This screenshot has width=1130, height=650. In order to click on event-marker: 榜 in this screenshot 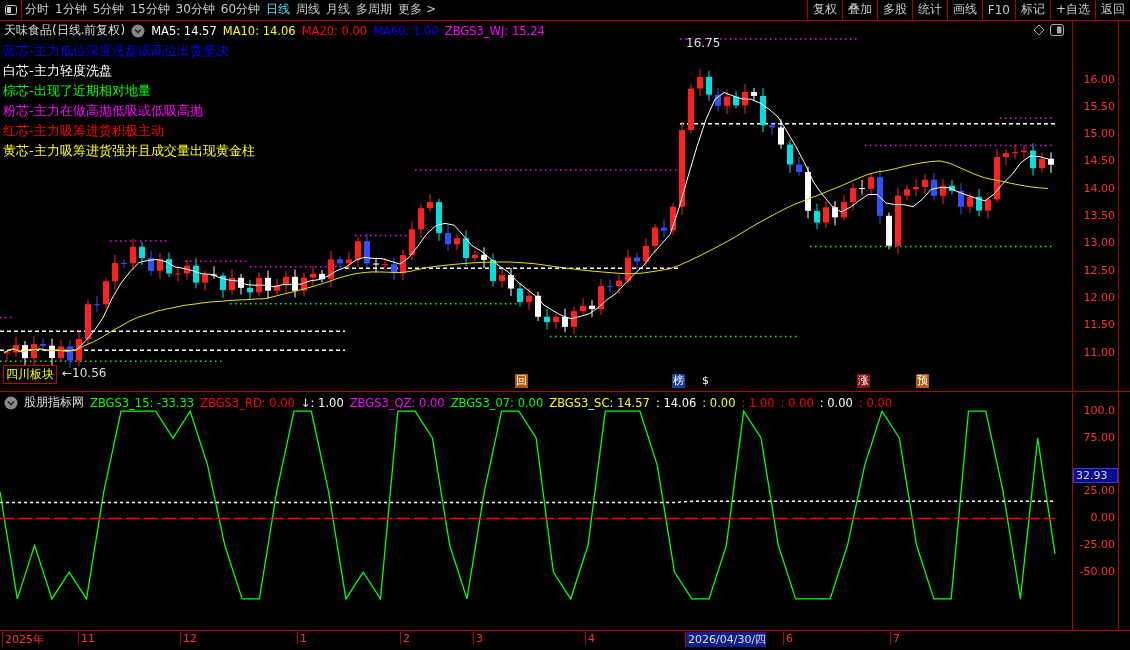, I will do `click(678, 380)`.